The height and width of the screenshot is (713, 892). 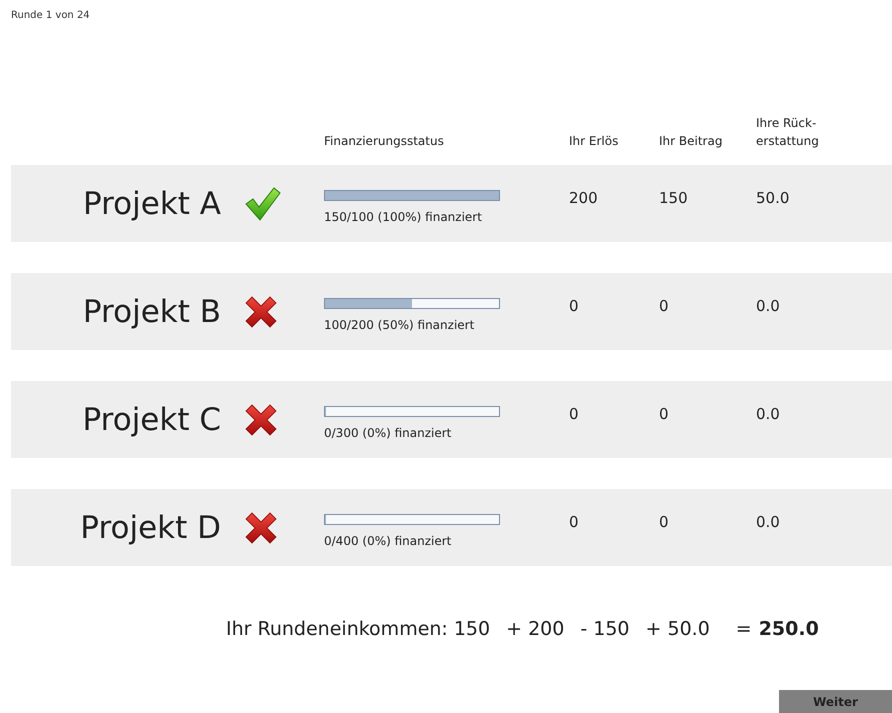 I want to click on project-name: Projekt C, so click(x=151, y=420).